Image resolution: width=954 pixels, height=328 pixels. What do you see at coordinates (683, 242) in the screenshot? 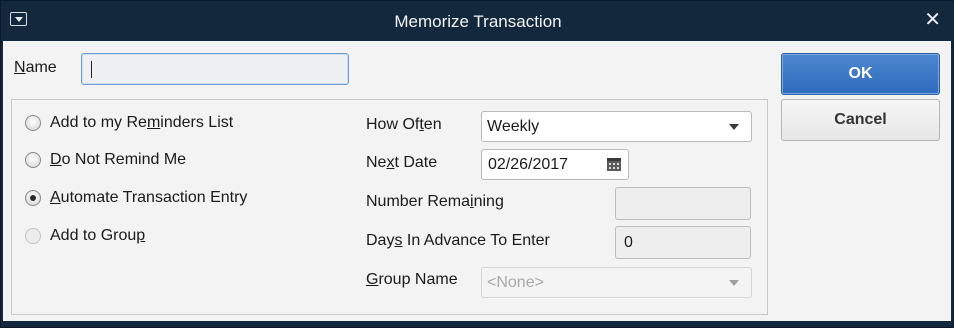
I see `days-in-advance-field: 0` at bounding box center [683, 242].